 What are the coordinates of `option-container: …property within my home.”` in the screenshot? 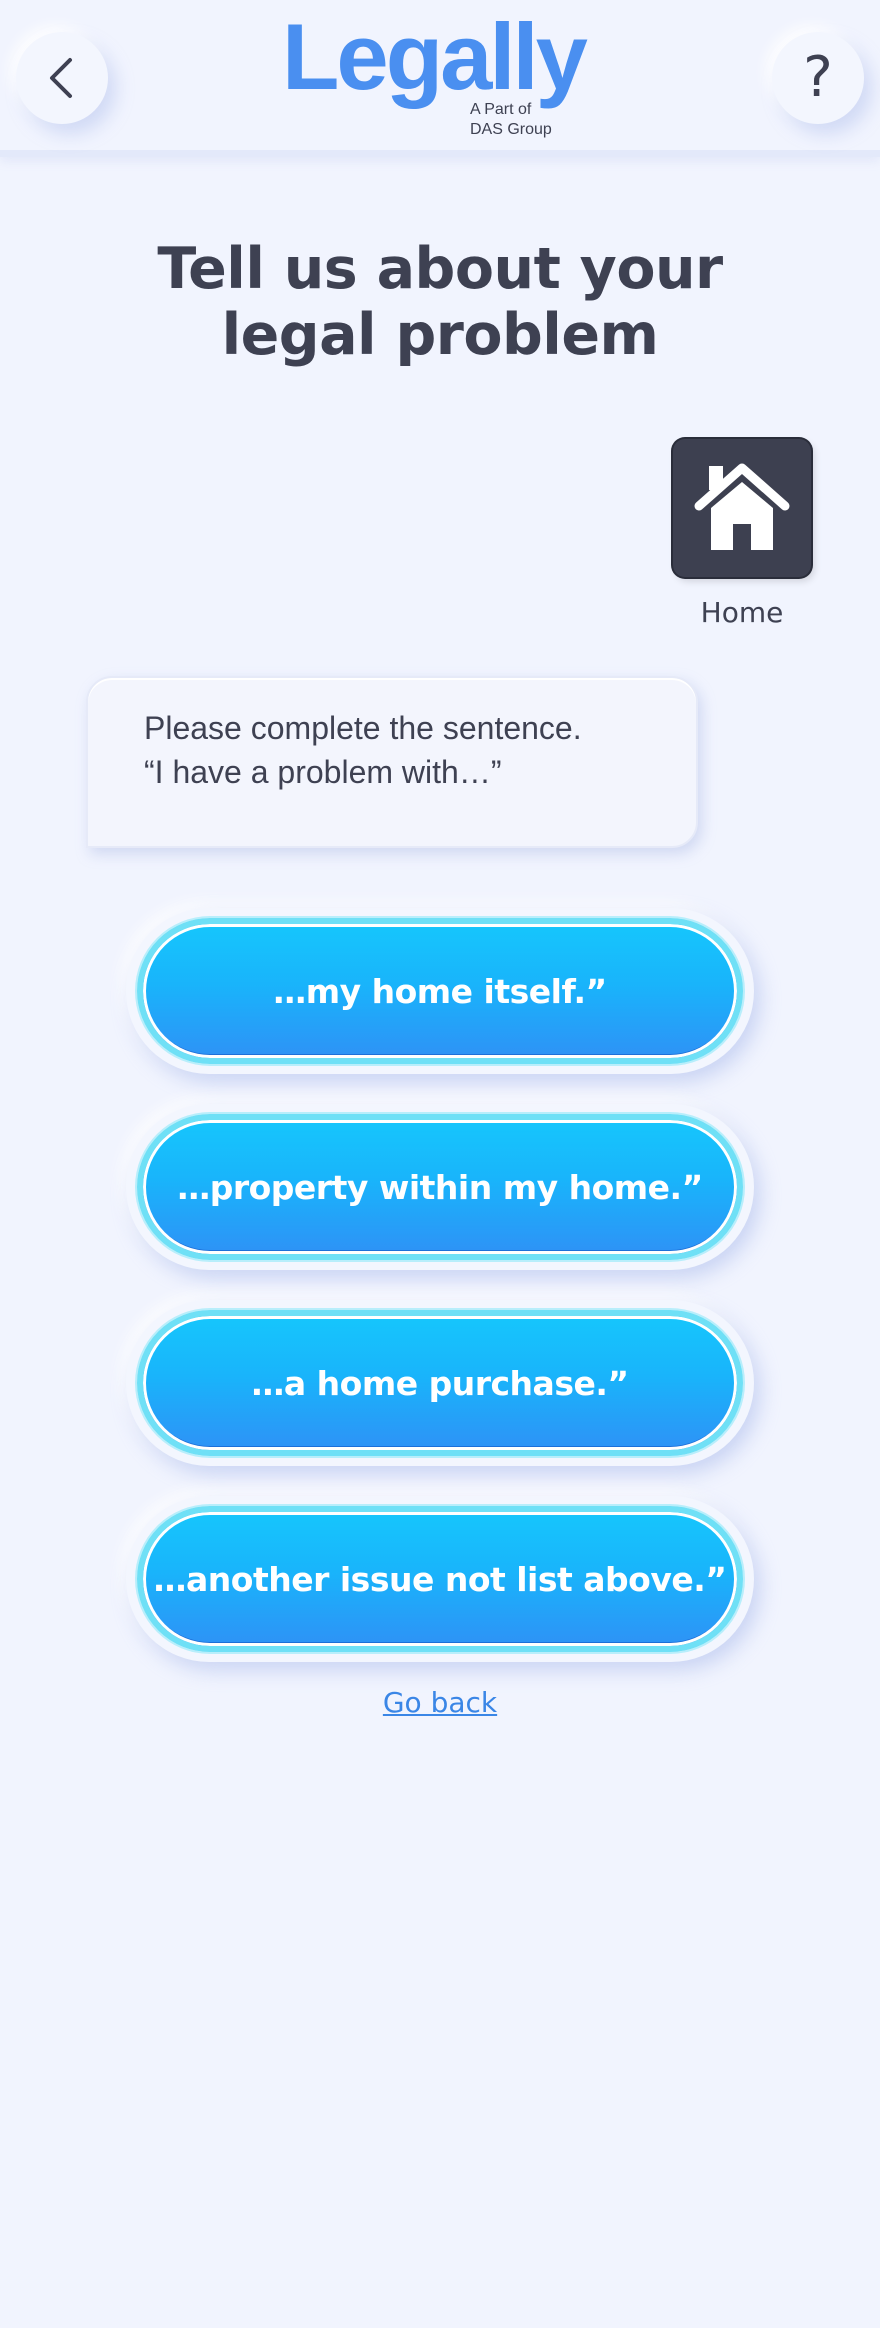 It's located at (440, 1187).